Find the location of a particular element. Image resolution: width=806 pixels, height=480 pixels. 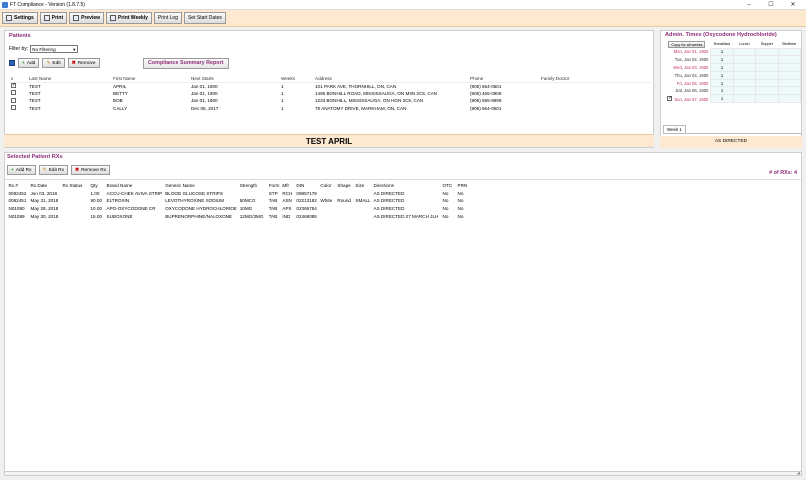

rx-cell: Round is located at coordinates (344, 201).